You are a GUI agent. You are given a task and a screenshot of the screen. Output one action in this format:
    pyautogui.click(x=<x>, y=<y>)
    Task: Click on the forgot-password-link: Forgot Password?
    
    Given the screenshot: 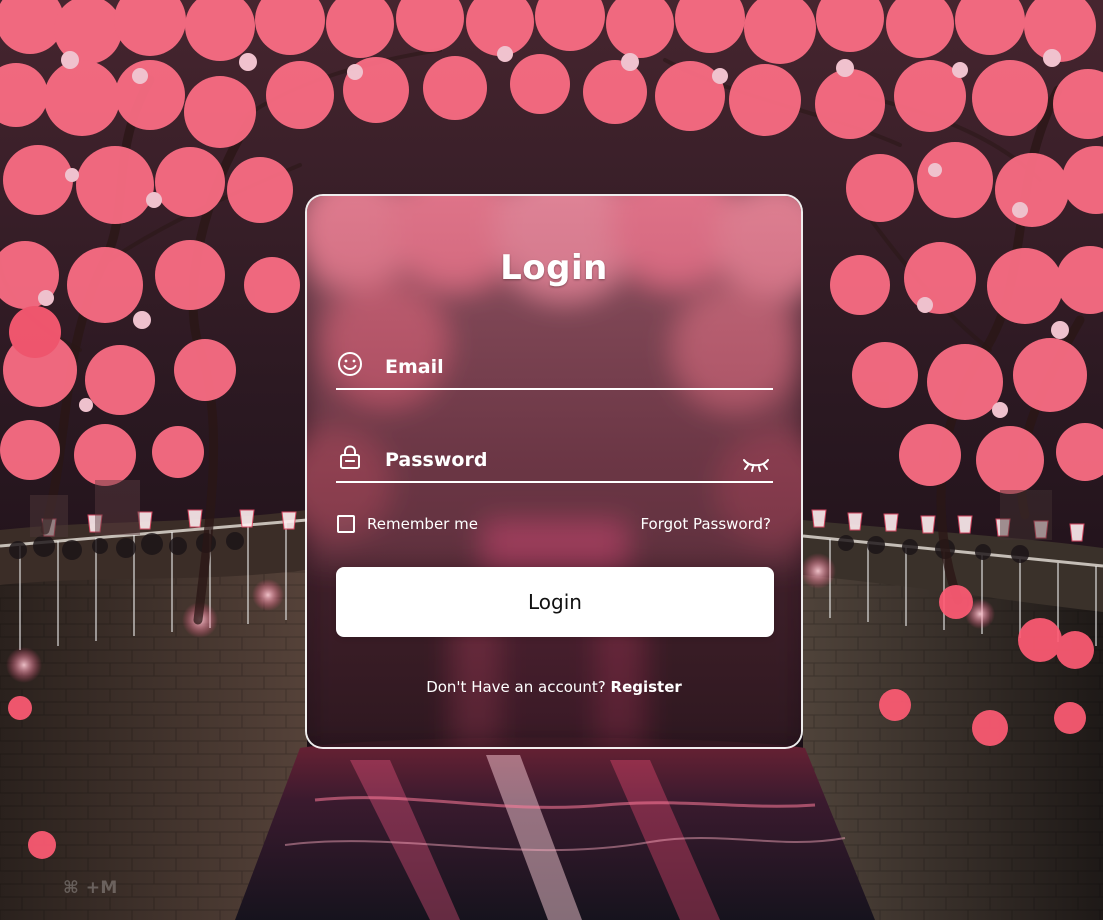 What is the action you would take?
    pyautogui.click(x=705, y=524)
    